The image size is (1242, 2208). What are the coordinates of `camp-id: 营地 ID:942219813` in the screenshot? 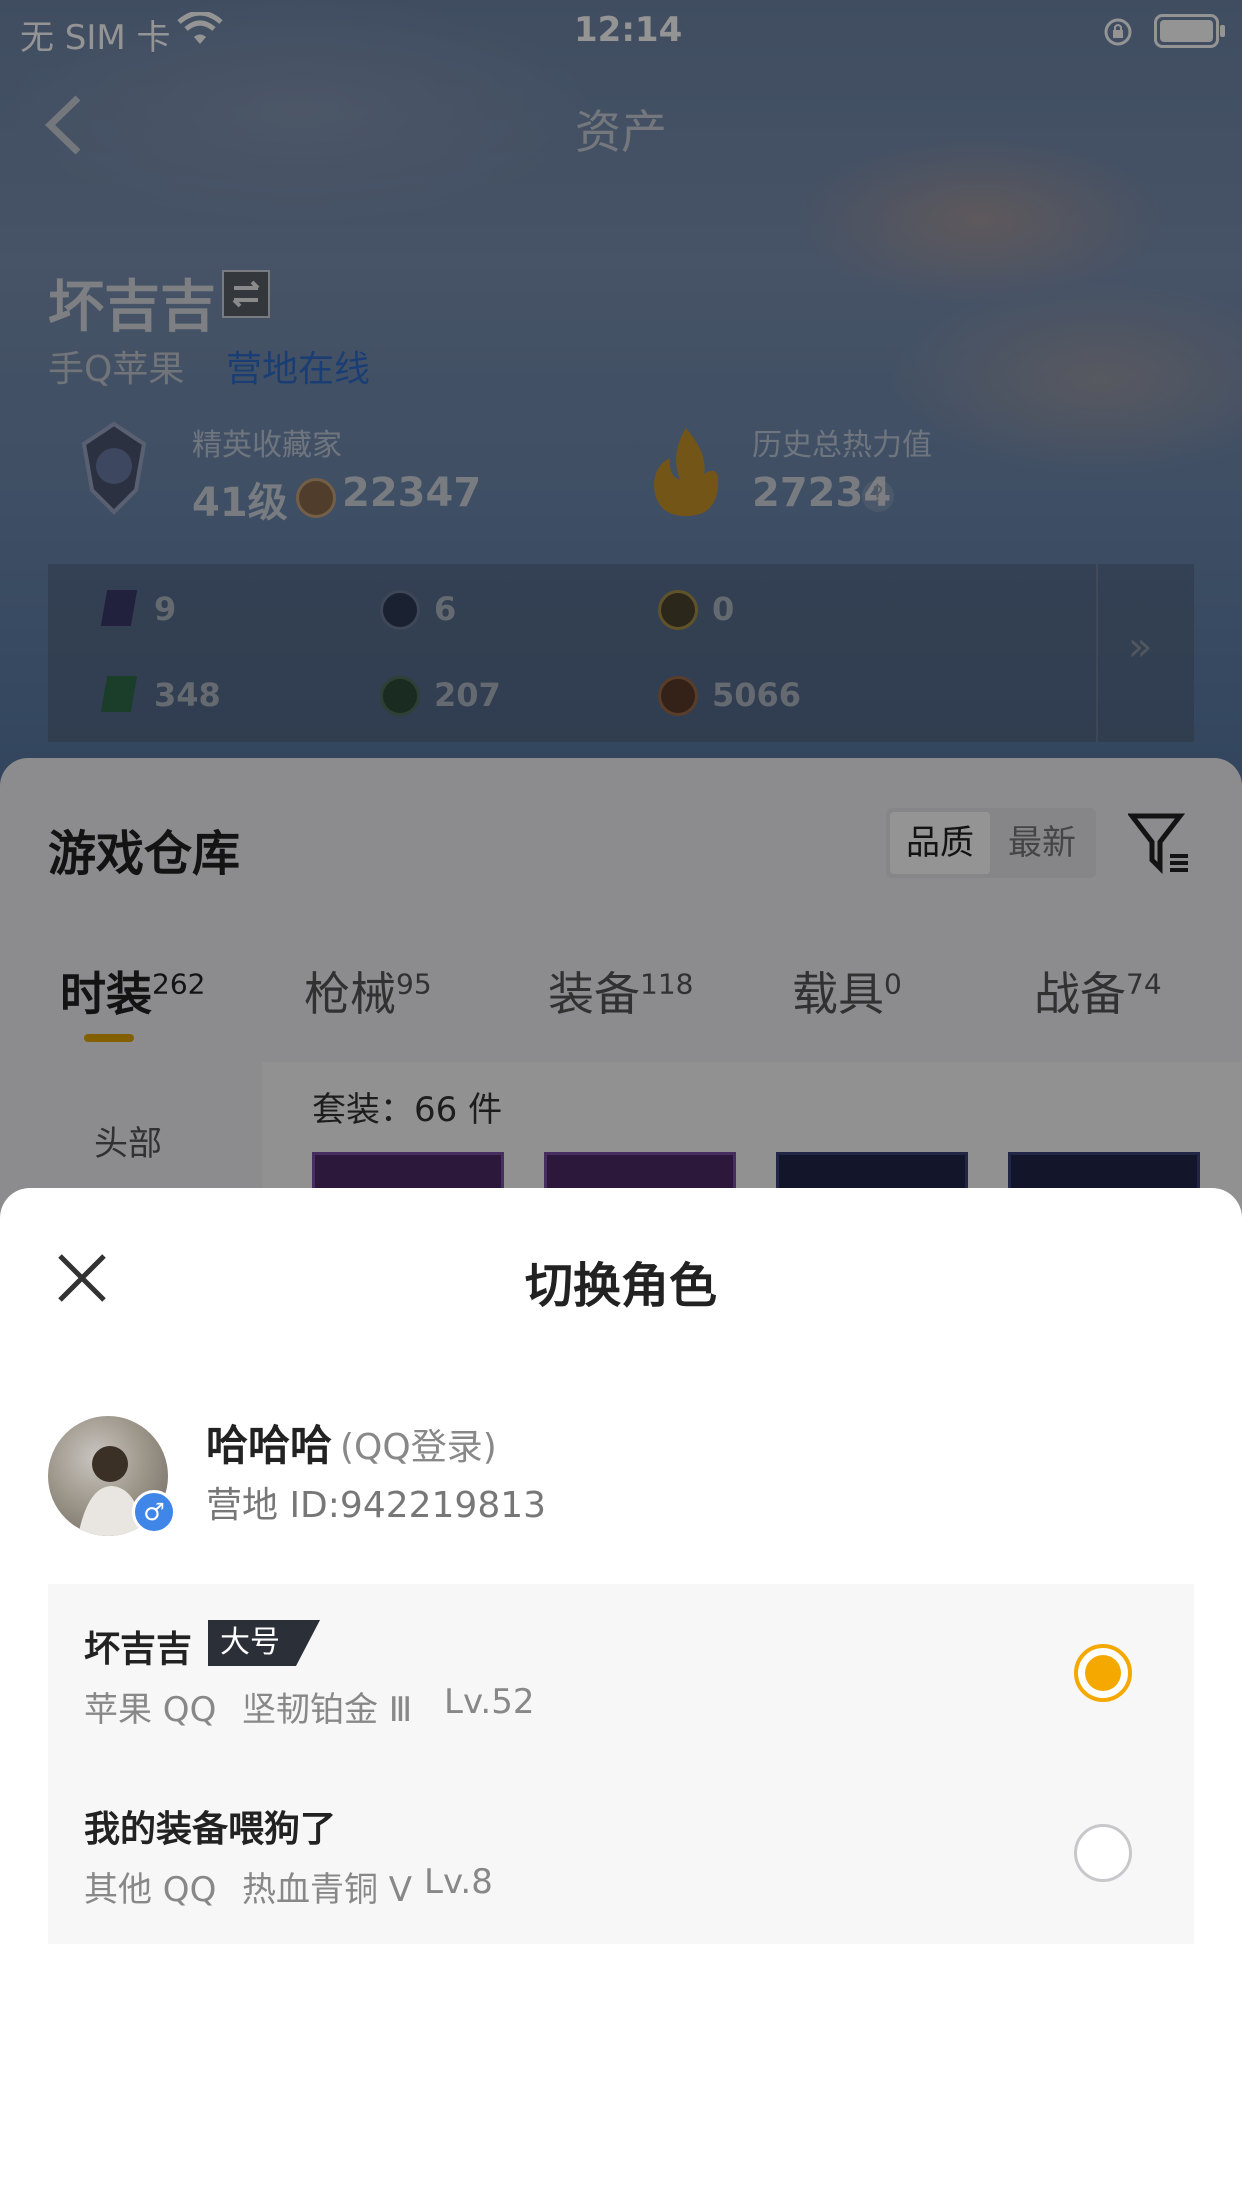 It's located at (376, 1505).